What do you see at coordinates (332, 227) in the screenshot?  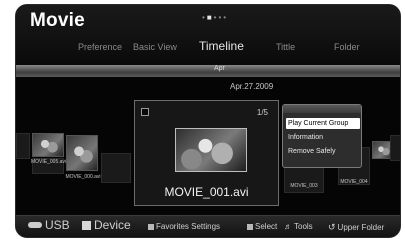 I see `return-icon: ↺` at bounding box center [332, 227].